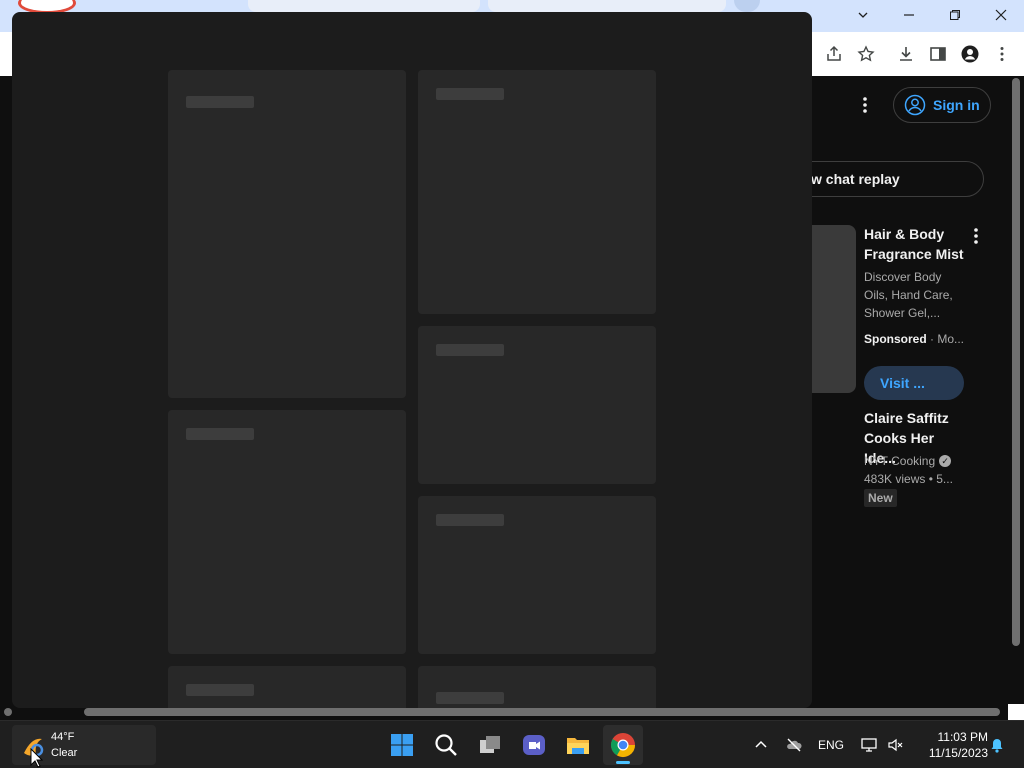 The height and width of the screenshot is (768, 1024). What do you see at coordinates (945, 461) in the screenshot?
I see `verified-check-icon: ✓` at bounding box center [945, 461].